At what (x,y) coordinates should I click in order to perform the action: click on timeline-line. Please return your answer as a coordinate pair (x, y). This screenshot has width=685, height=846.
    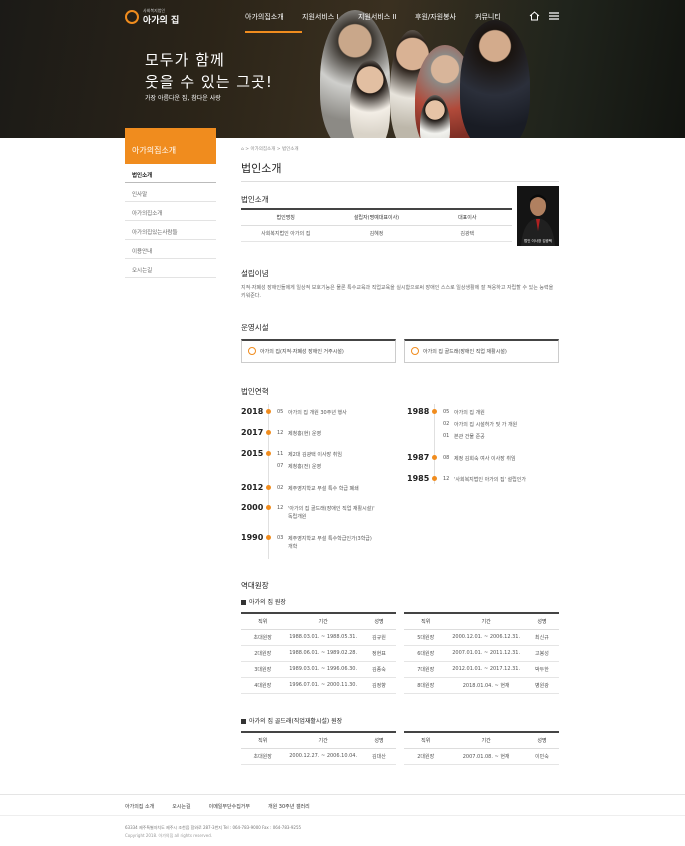
    Looking at the image, I should click on (434, 444).